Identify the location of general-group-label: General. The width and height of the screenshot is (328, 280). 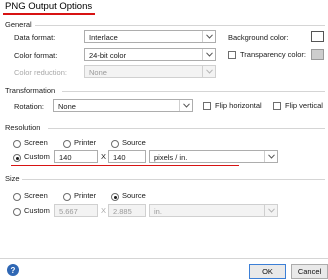
(18, 24).